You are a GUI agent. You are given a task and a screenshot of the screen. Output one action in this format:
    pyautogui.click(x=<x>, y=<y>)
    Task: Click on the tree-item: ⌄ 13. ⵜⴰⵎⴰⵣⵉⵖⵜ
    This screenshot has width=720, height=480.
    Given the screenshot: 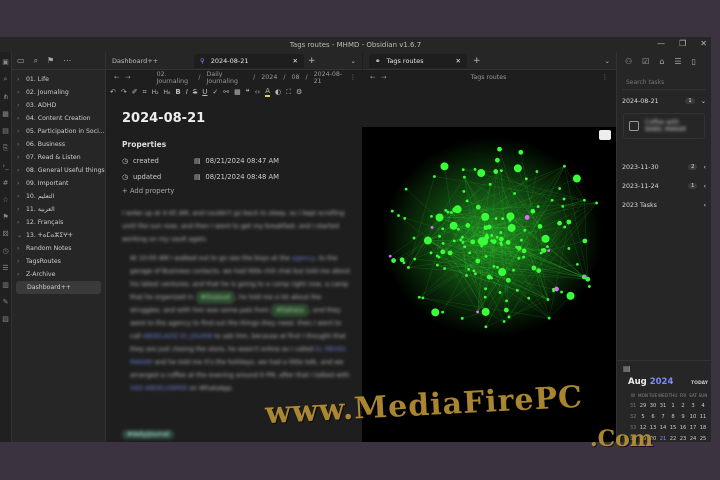 What is the action you would take?
    pyautogui.click(x=58, y=235)
    